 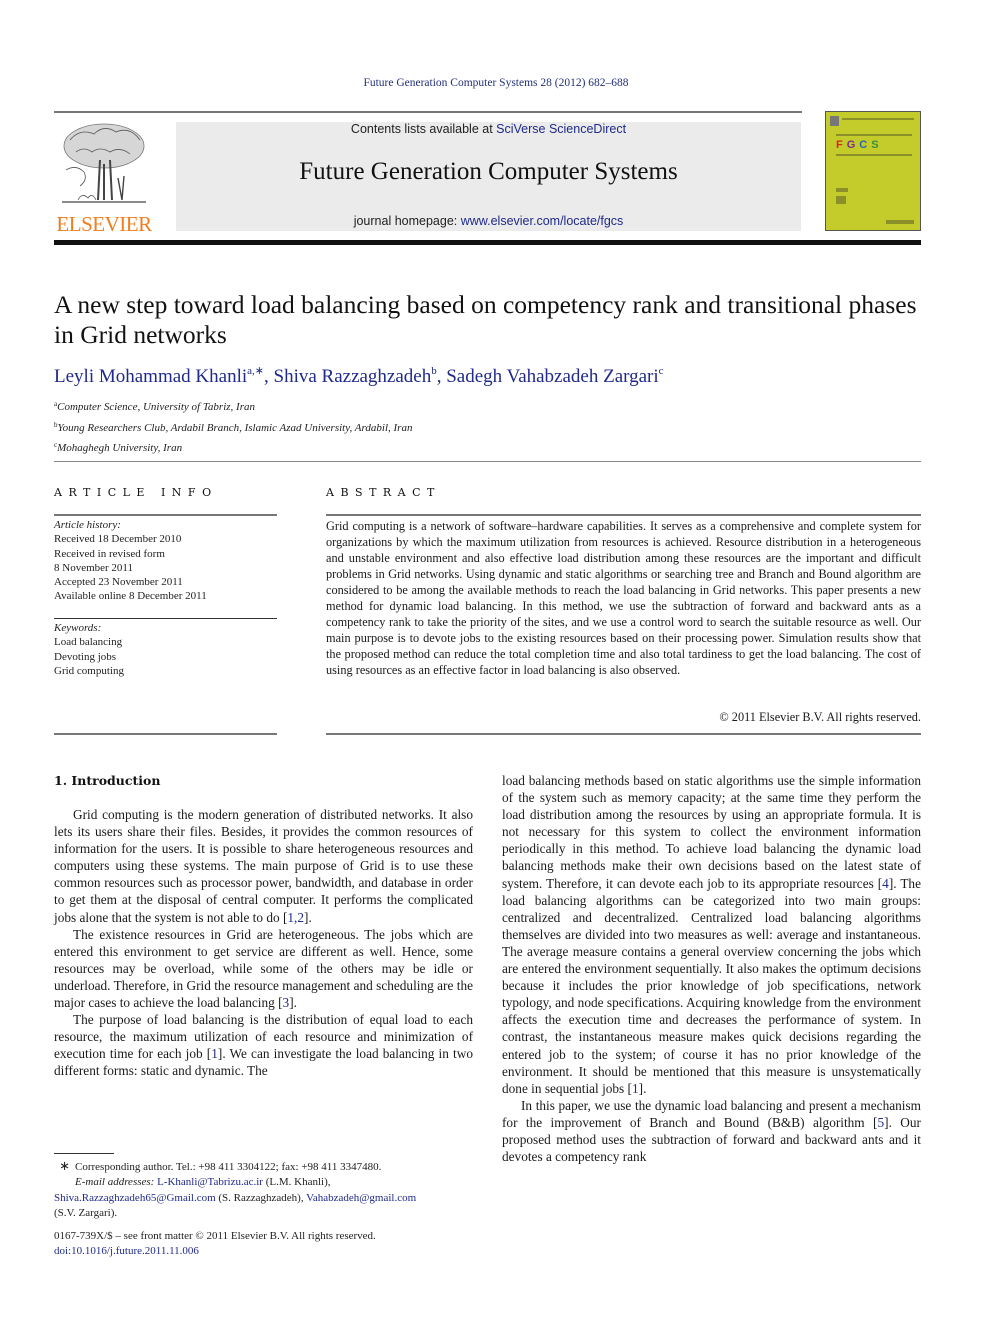 I want to click on email-link: L-Khanli@Tabrizu.ac.ir, so click(x=210, y=1182).